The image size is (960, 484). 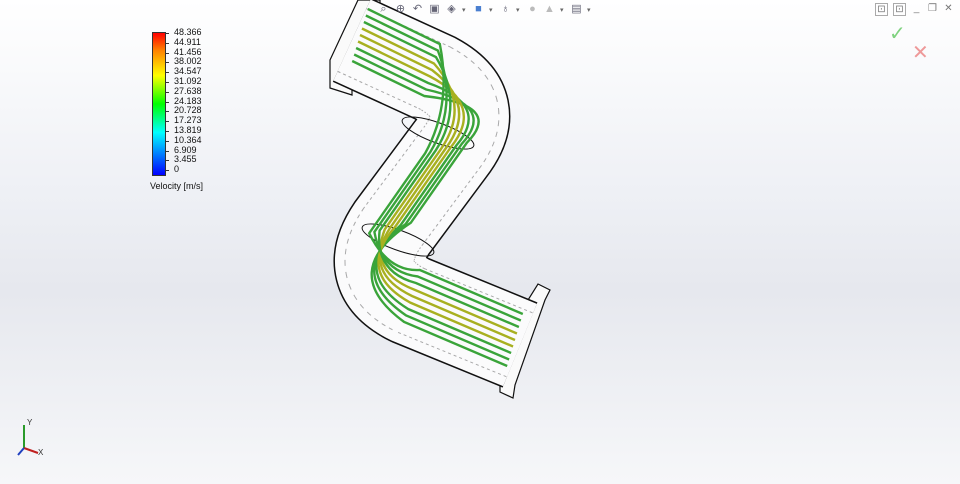 I want to click on view-orientation-icon: ◈, so click(x=451, y=9).